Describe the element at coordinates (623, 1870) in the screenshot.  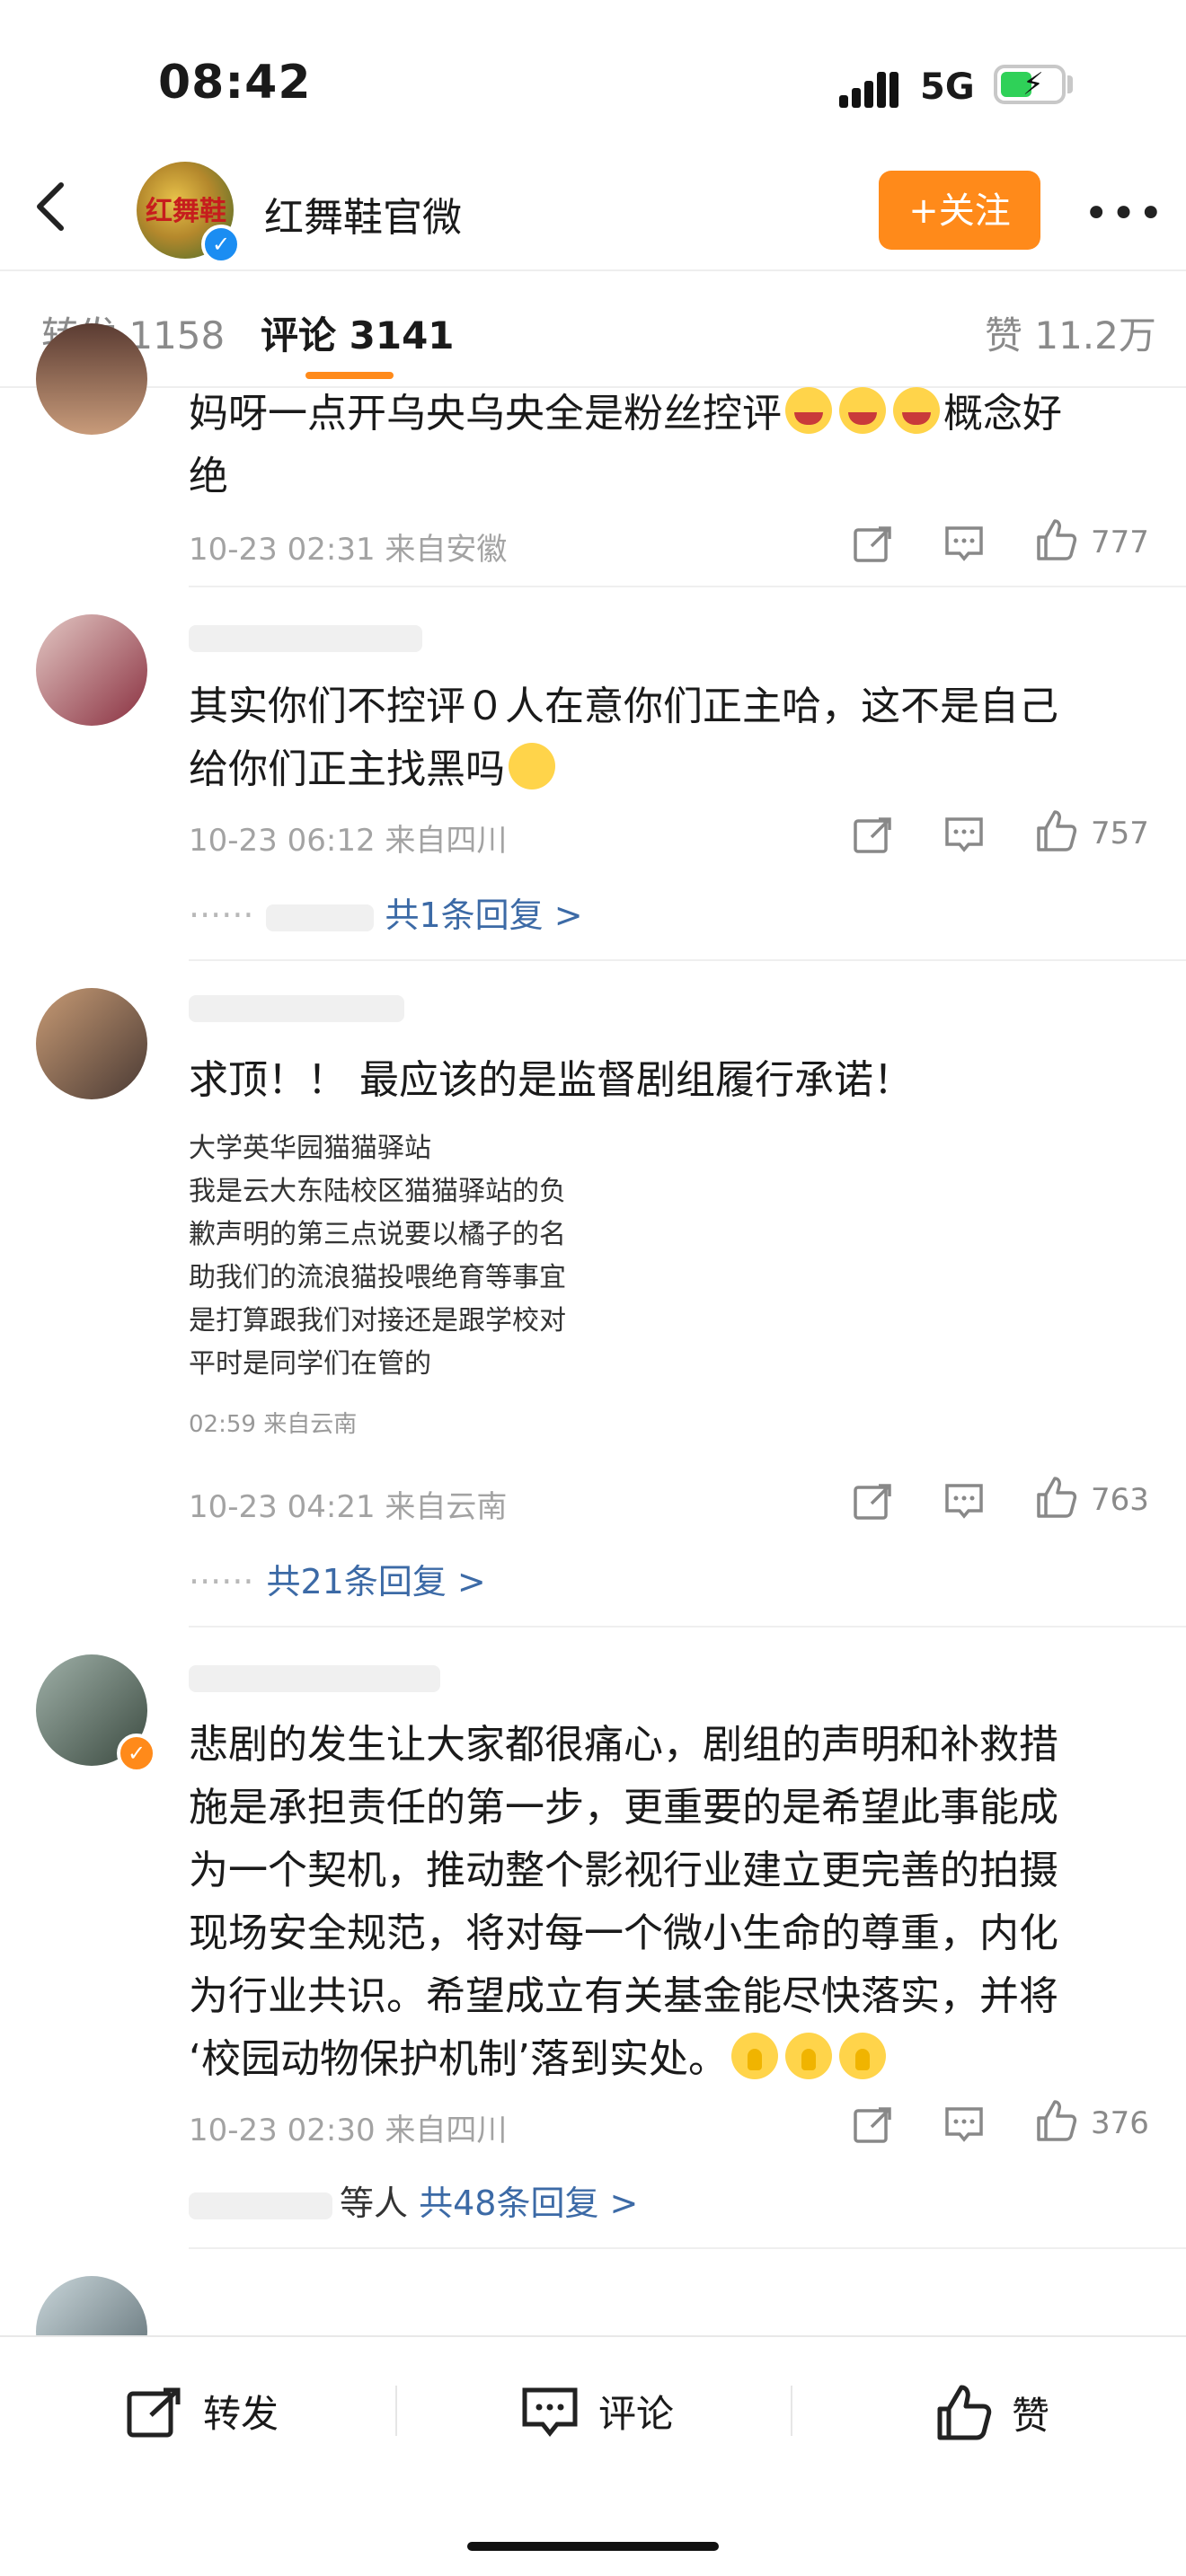
I see `comment-text-line: 为一个契机，推动整个影视行业建立更完善的拍摄` at that location.